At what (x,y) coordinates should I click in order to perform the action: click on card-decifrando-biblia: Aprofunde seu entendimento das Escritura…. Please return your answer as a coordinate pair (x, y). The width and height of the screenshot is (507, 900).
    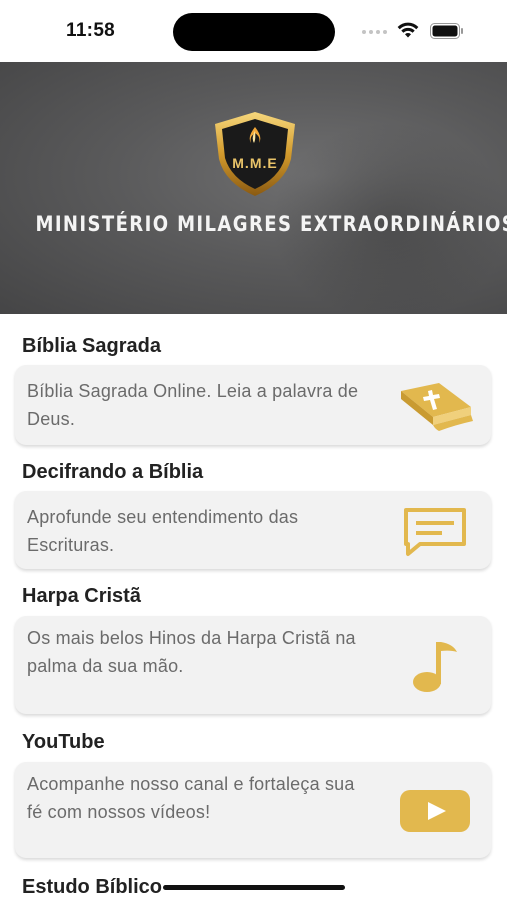
    Looking at the image, I should click on (253, 530).